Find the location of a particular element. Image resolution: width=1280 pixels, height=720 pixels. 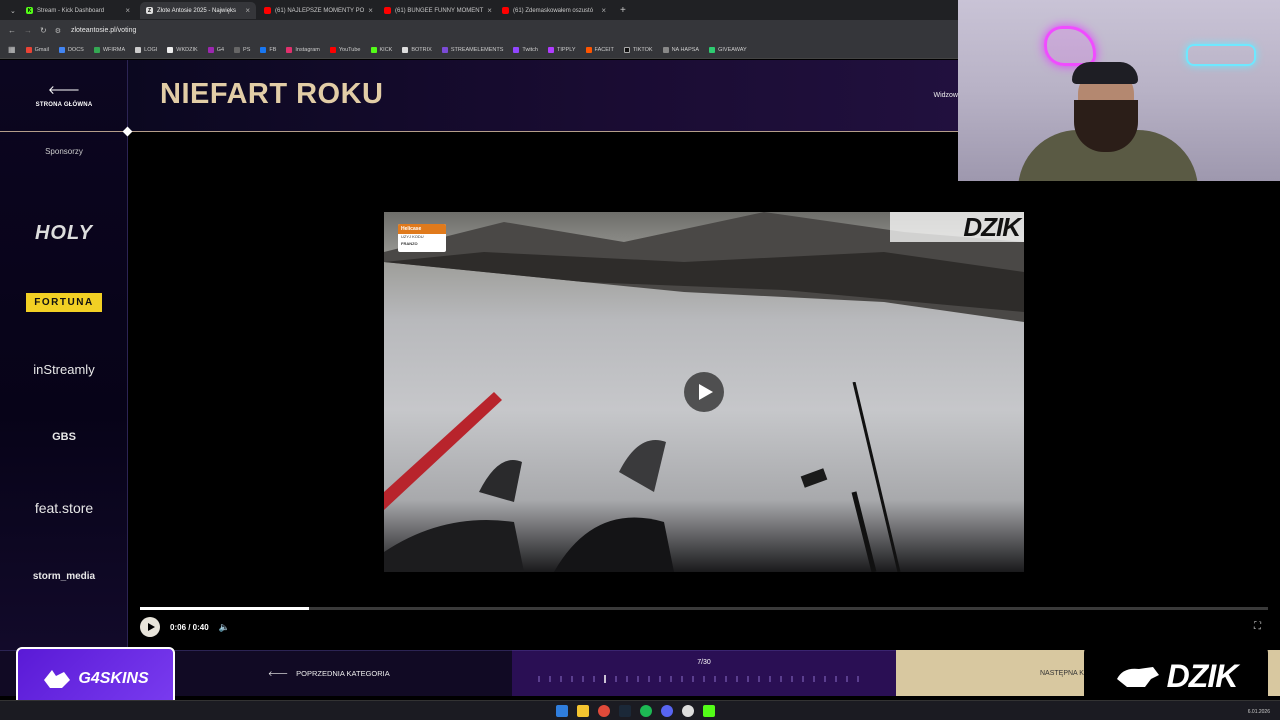

bookmark-item: Twitch is located at coordinates (525, 49).